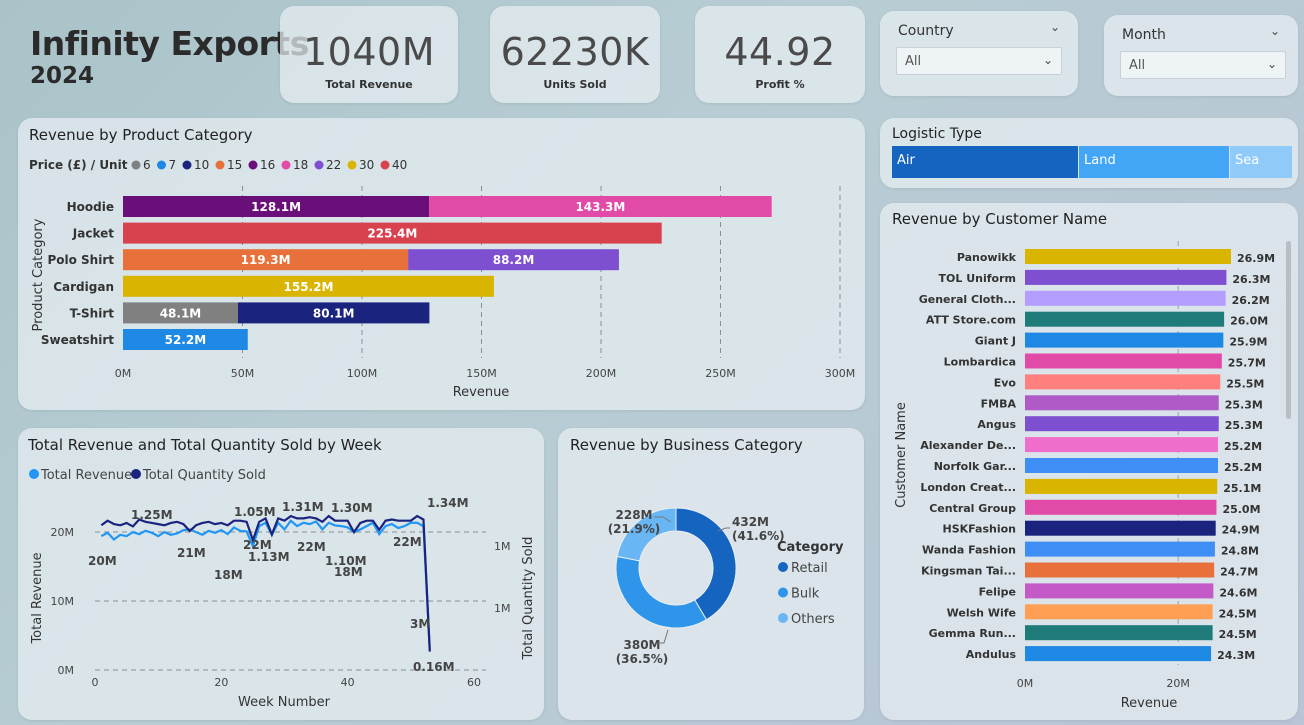  What do you see at coordinates (981, 612) in the screenshot?
I see `category-label: Welsh Wife` at bounding box center [981, 612].